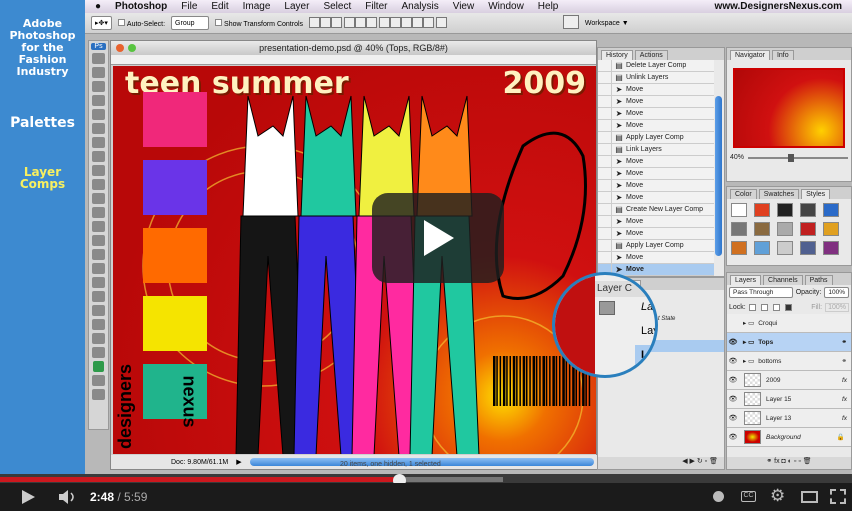 The width and height of the screenshot is (852, 511). What do you see at coordinates (98, 338) in the screenshot?
I see `hand-tool-icon` at bounding box center [98, 338].